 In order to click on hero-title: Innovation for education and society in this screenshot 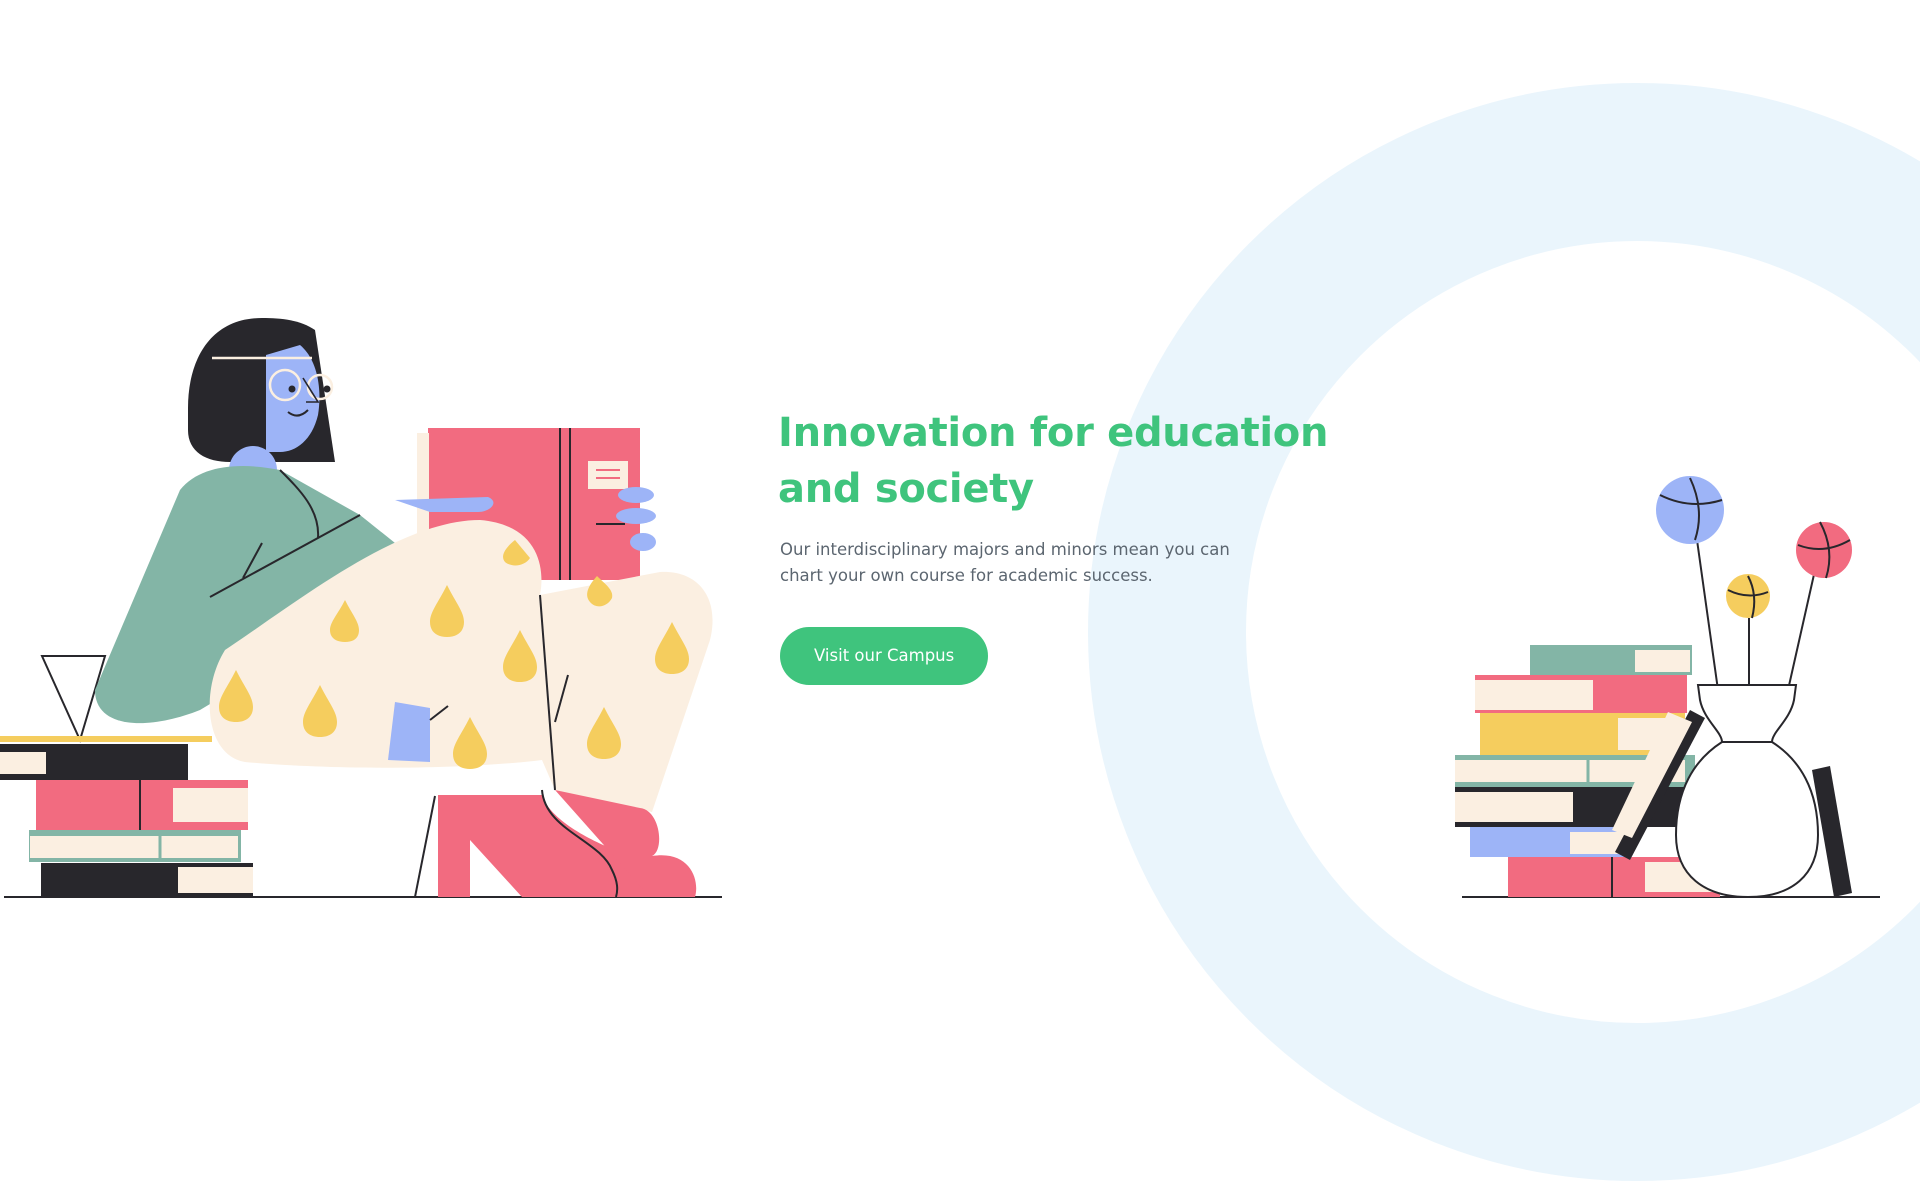, I will do `click(1058, 461)`.